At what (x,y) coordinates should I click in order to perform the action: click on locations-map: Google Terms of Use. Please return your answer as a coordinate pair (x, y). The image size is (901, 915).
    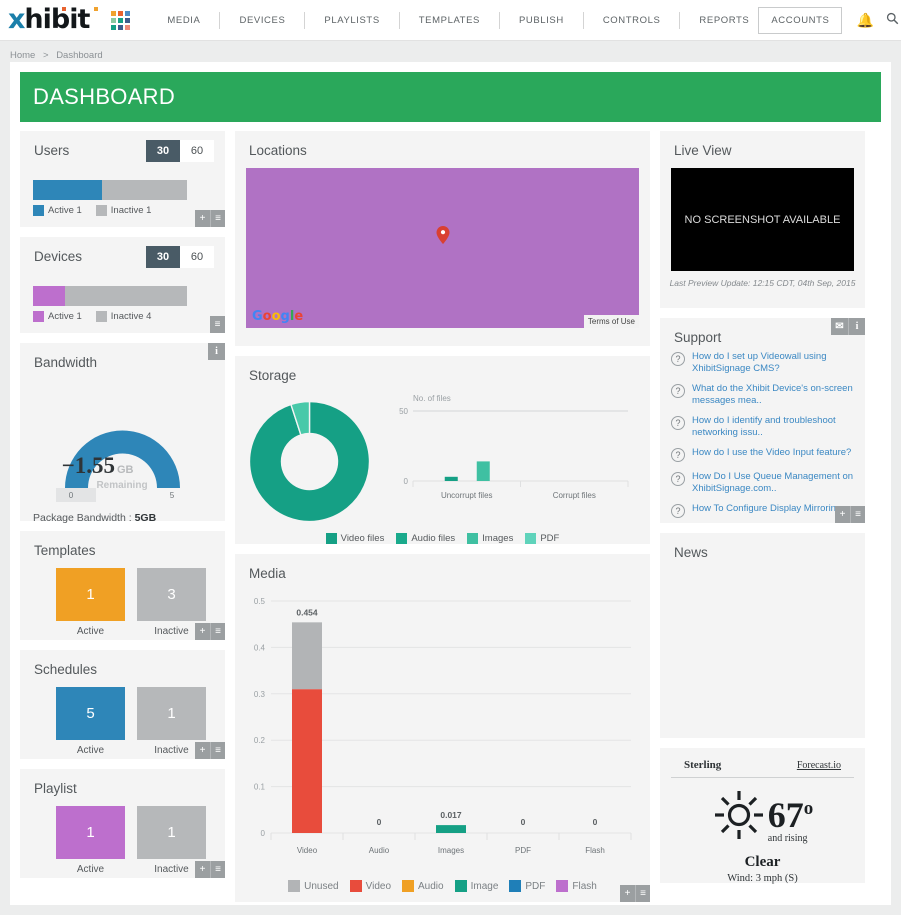
    Looking at the image, I should click on (442, 248).